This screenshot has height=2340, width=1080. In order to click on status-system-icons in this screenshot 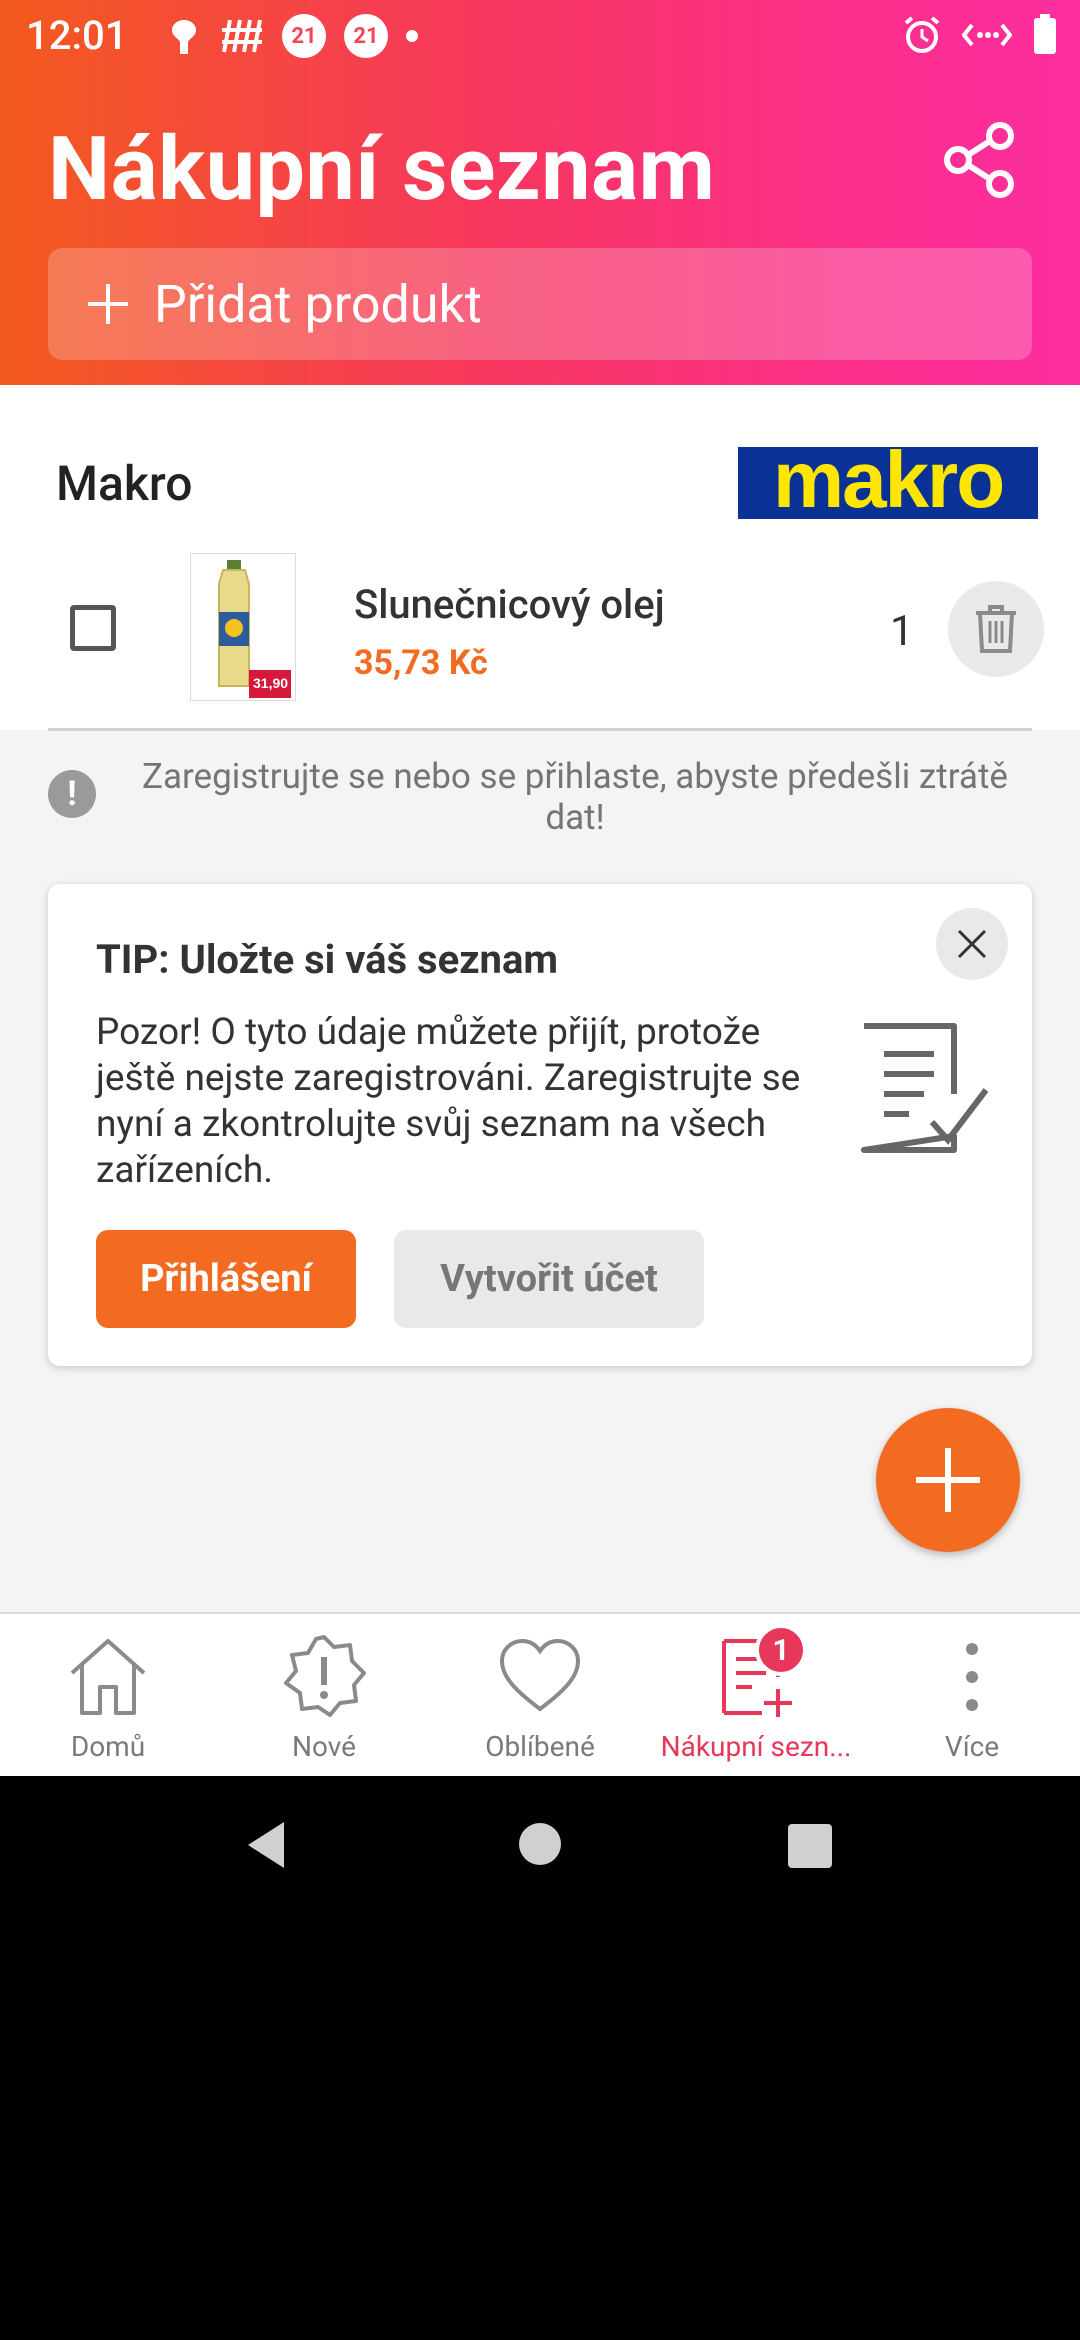, I will do `click(980, 35)`.